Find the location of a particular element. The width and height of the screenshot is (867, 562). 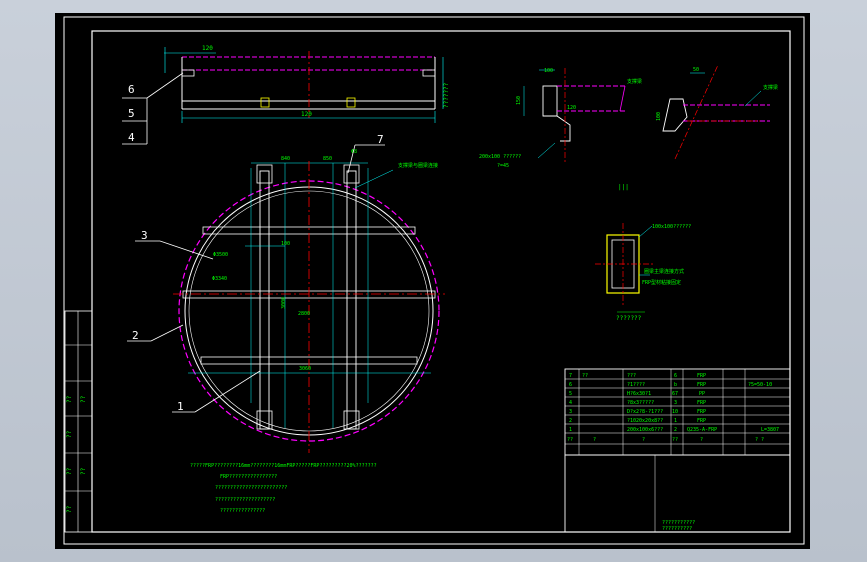

table-row-3-material: FRP is located at coordinates (701, 412).